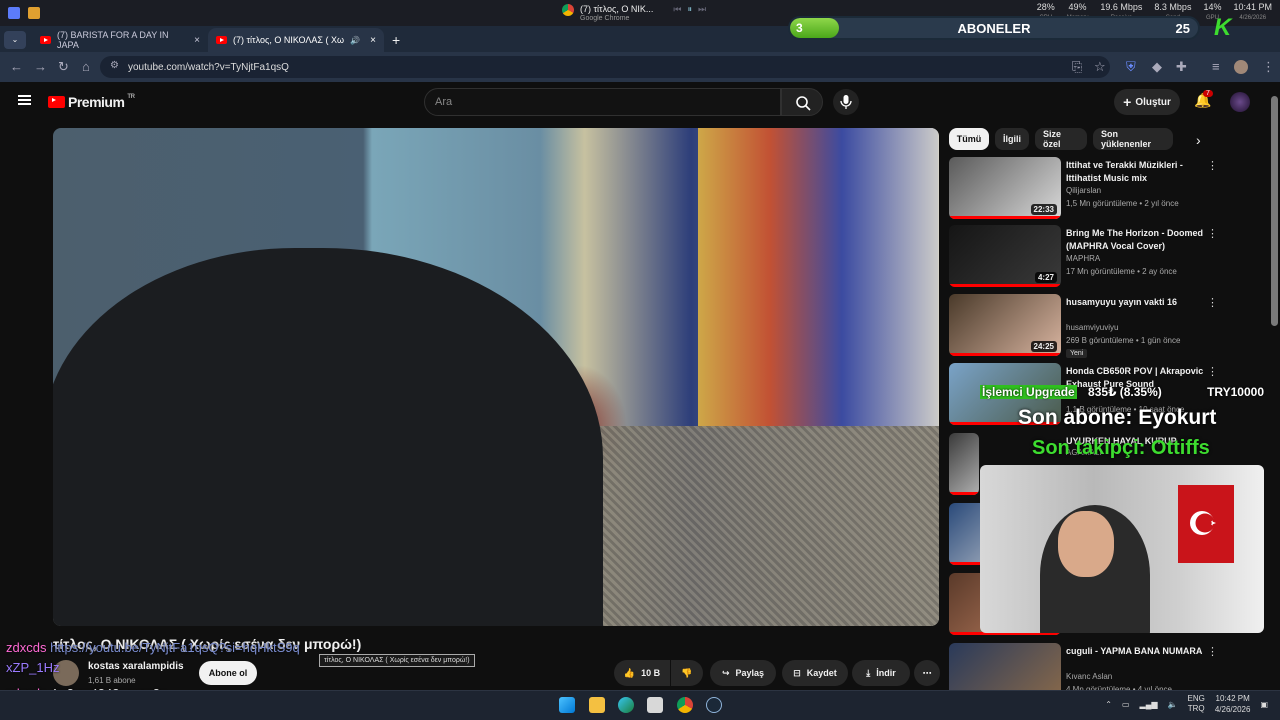 This screenshot has width=1280, height=720. What do you see at coordinates (802, 102) in the screenshot?
I see `search-button` at bounding box center [802, 102].